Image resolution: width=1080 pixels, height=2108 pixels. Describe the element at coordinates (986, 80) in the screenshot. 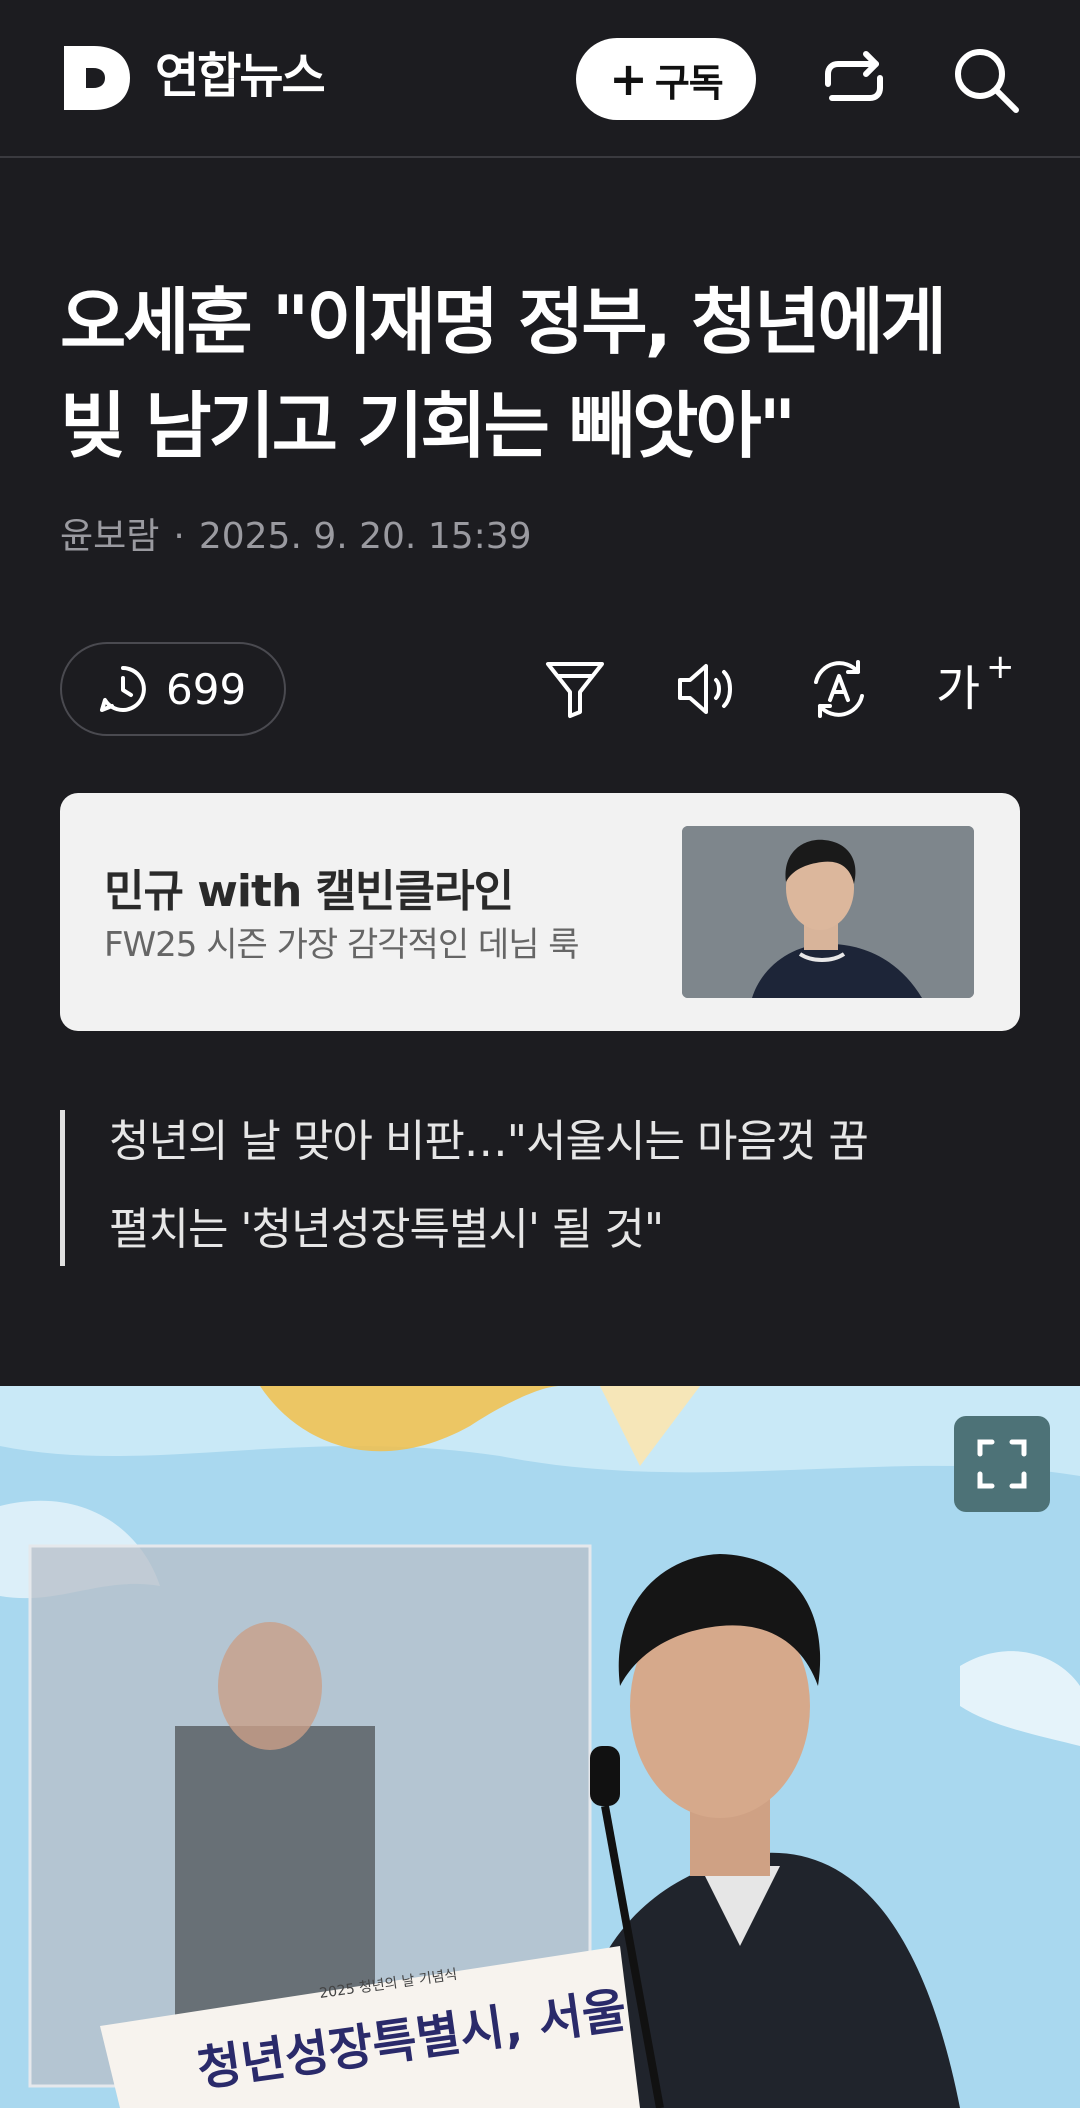

I see `search-icon` at that location.